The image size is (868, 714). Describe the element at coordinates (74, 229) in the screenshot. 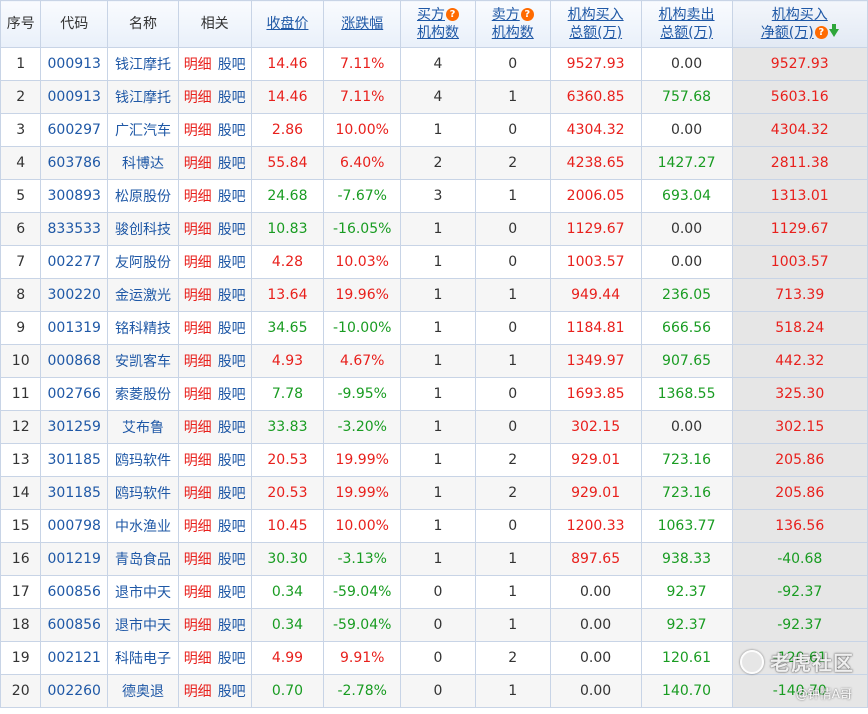

I see `stock-code-link: 833533` at that location.